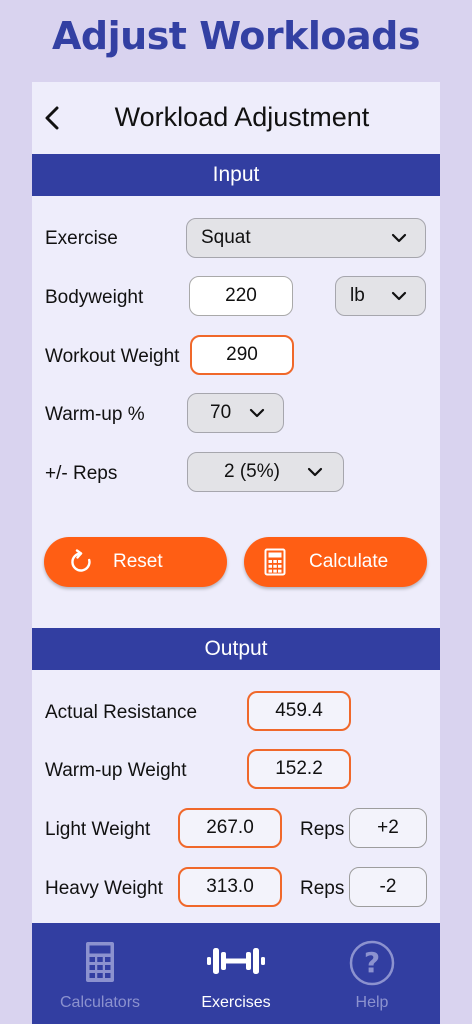  I want to click on warmup-weight-value-text: 152.2, so click(299, 768).